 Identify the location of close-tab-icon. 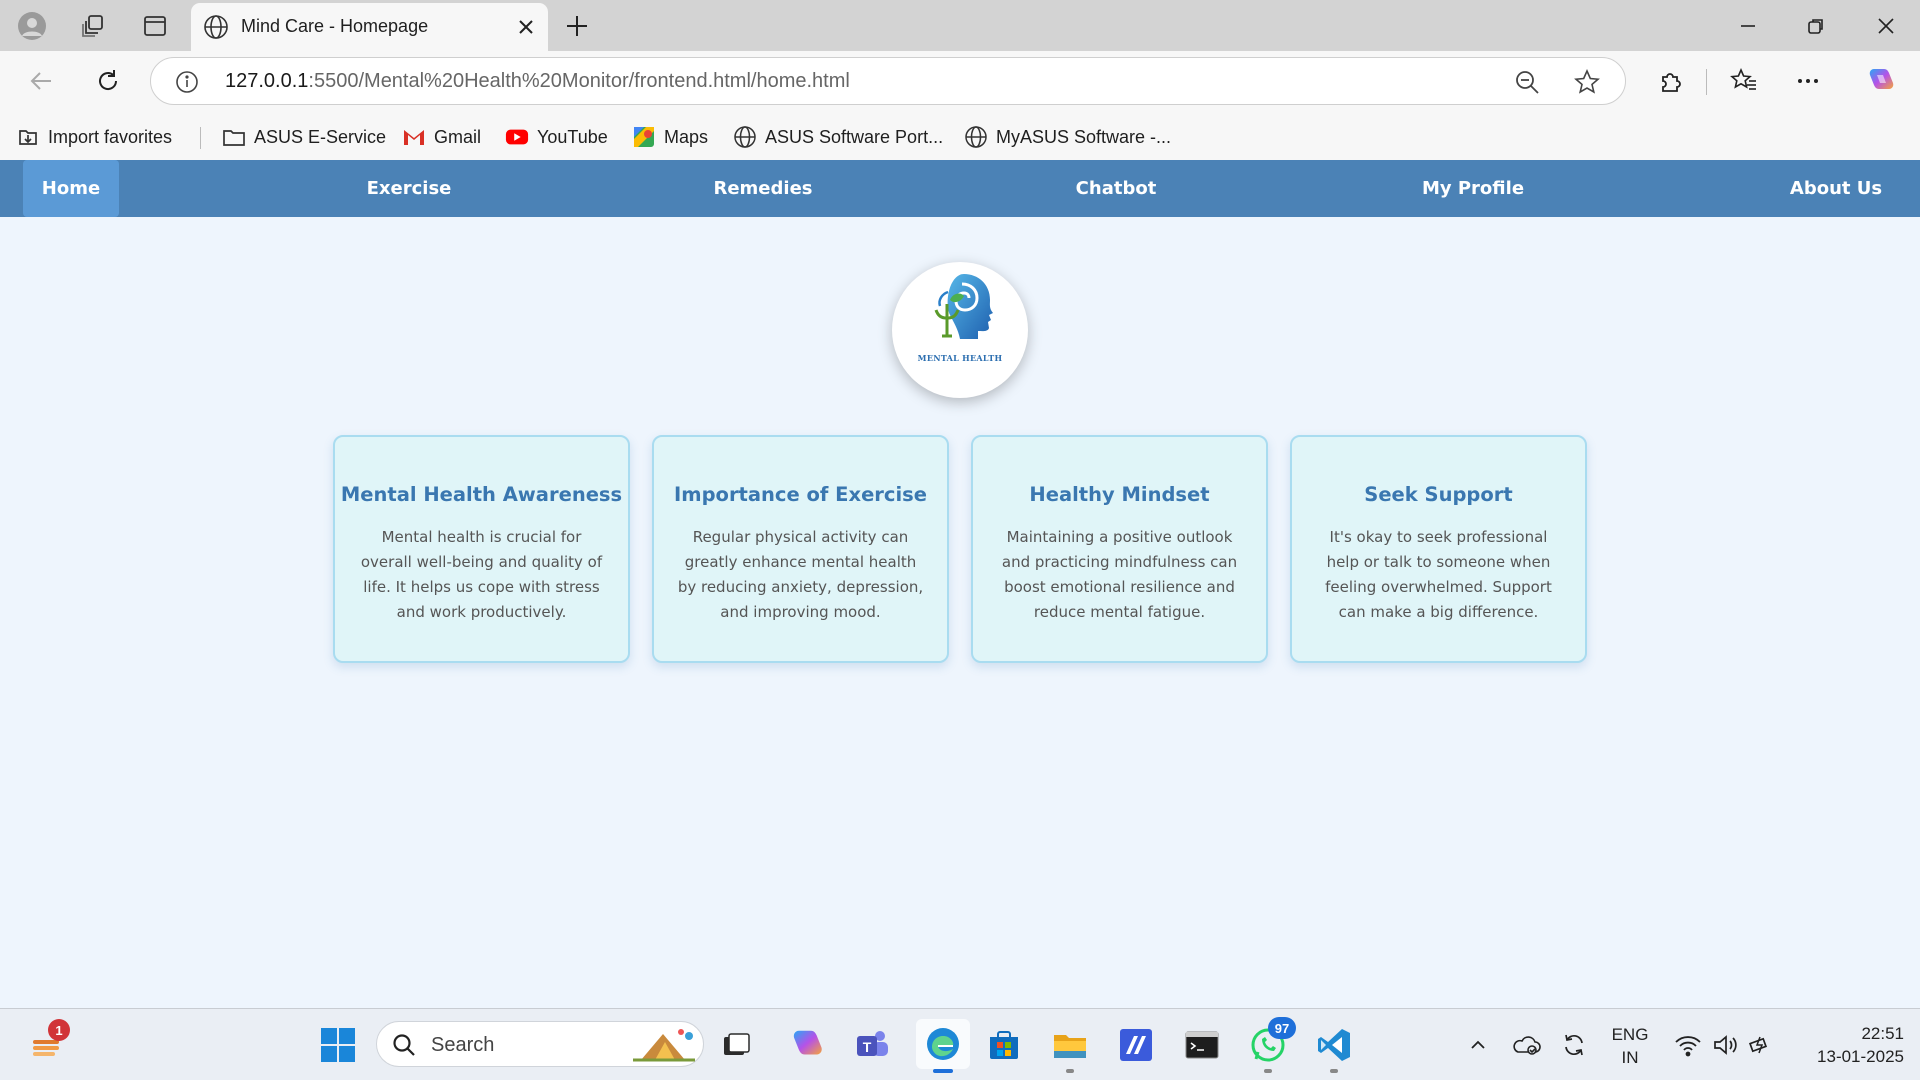
(526, 27).